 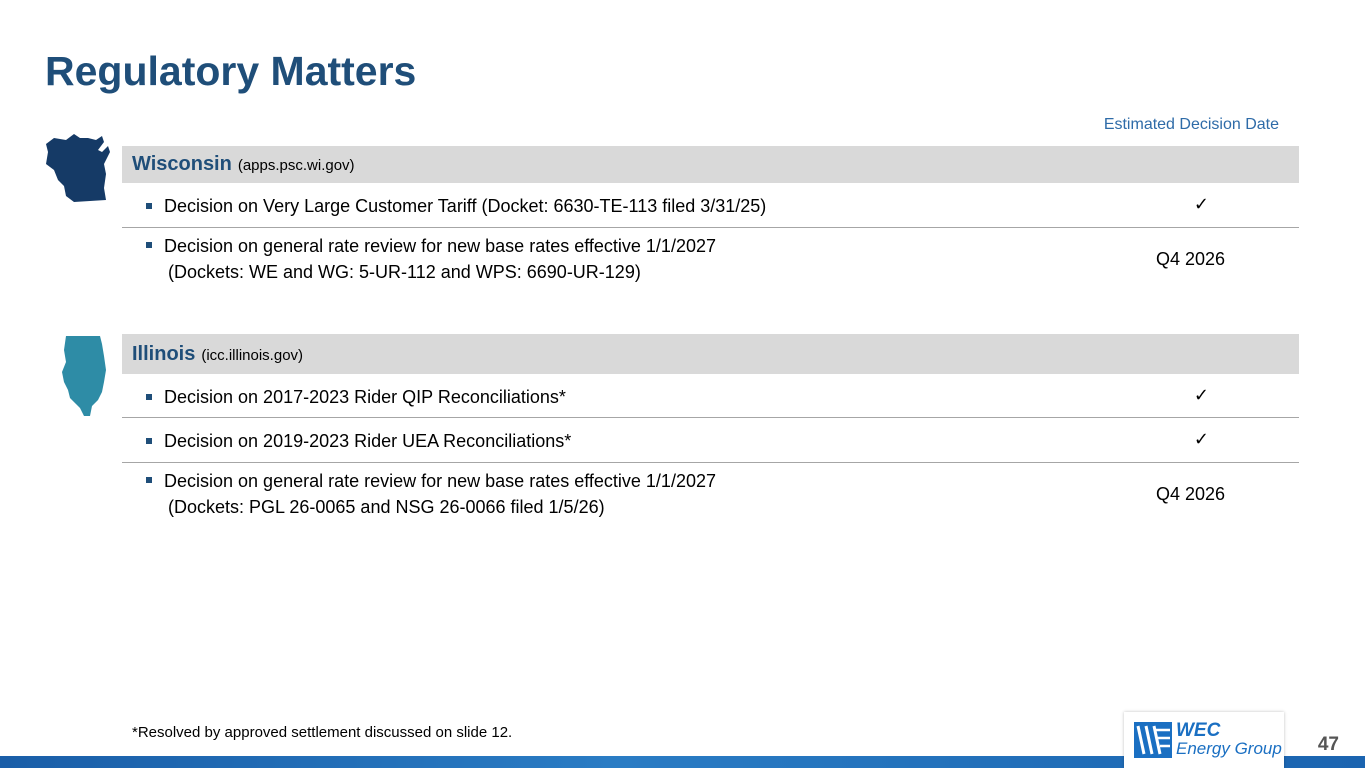 What do you see at coordinates (1153, 740) in the screenshot?
I see `wec-logo-mark-icon` at bounding box center [1153, 740].